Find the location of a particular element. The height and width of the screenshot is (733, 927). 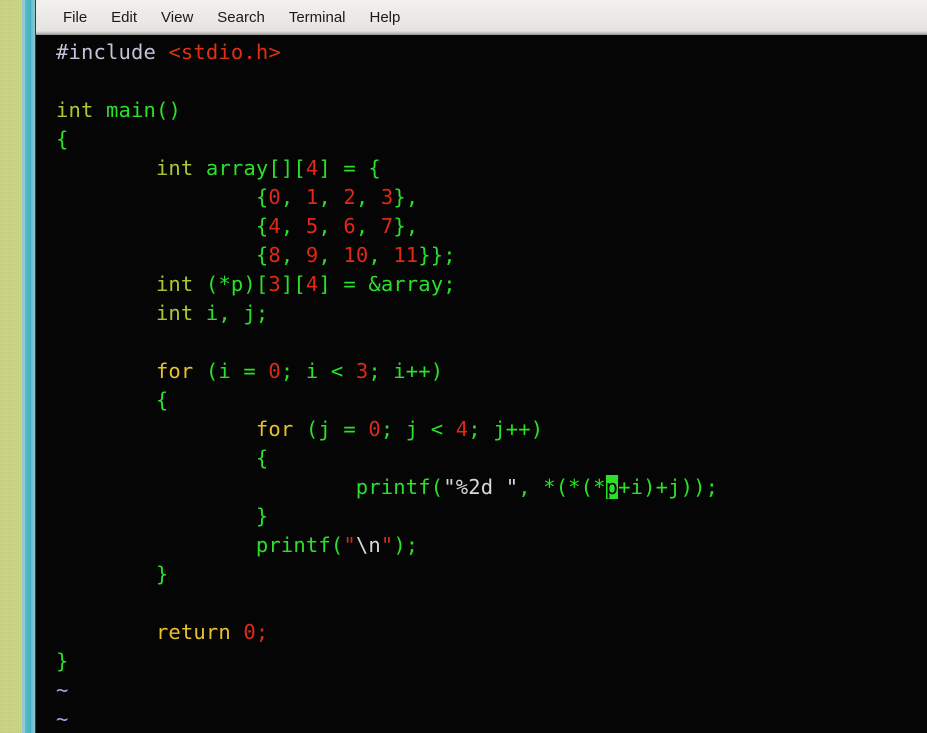

code-token: main() is located at coordinates (143, 110).